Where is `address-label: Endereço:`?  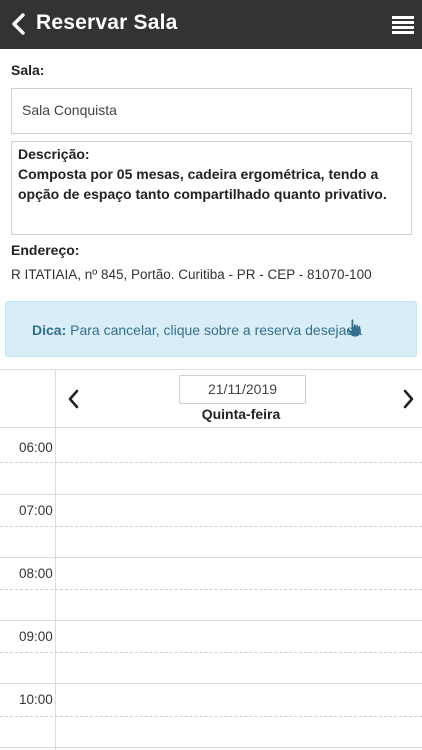 address-label: Endereço: is located at coordinates (45, 250).